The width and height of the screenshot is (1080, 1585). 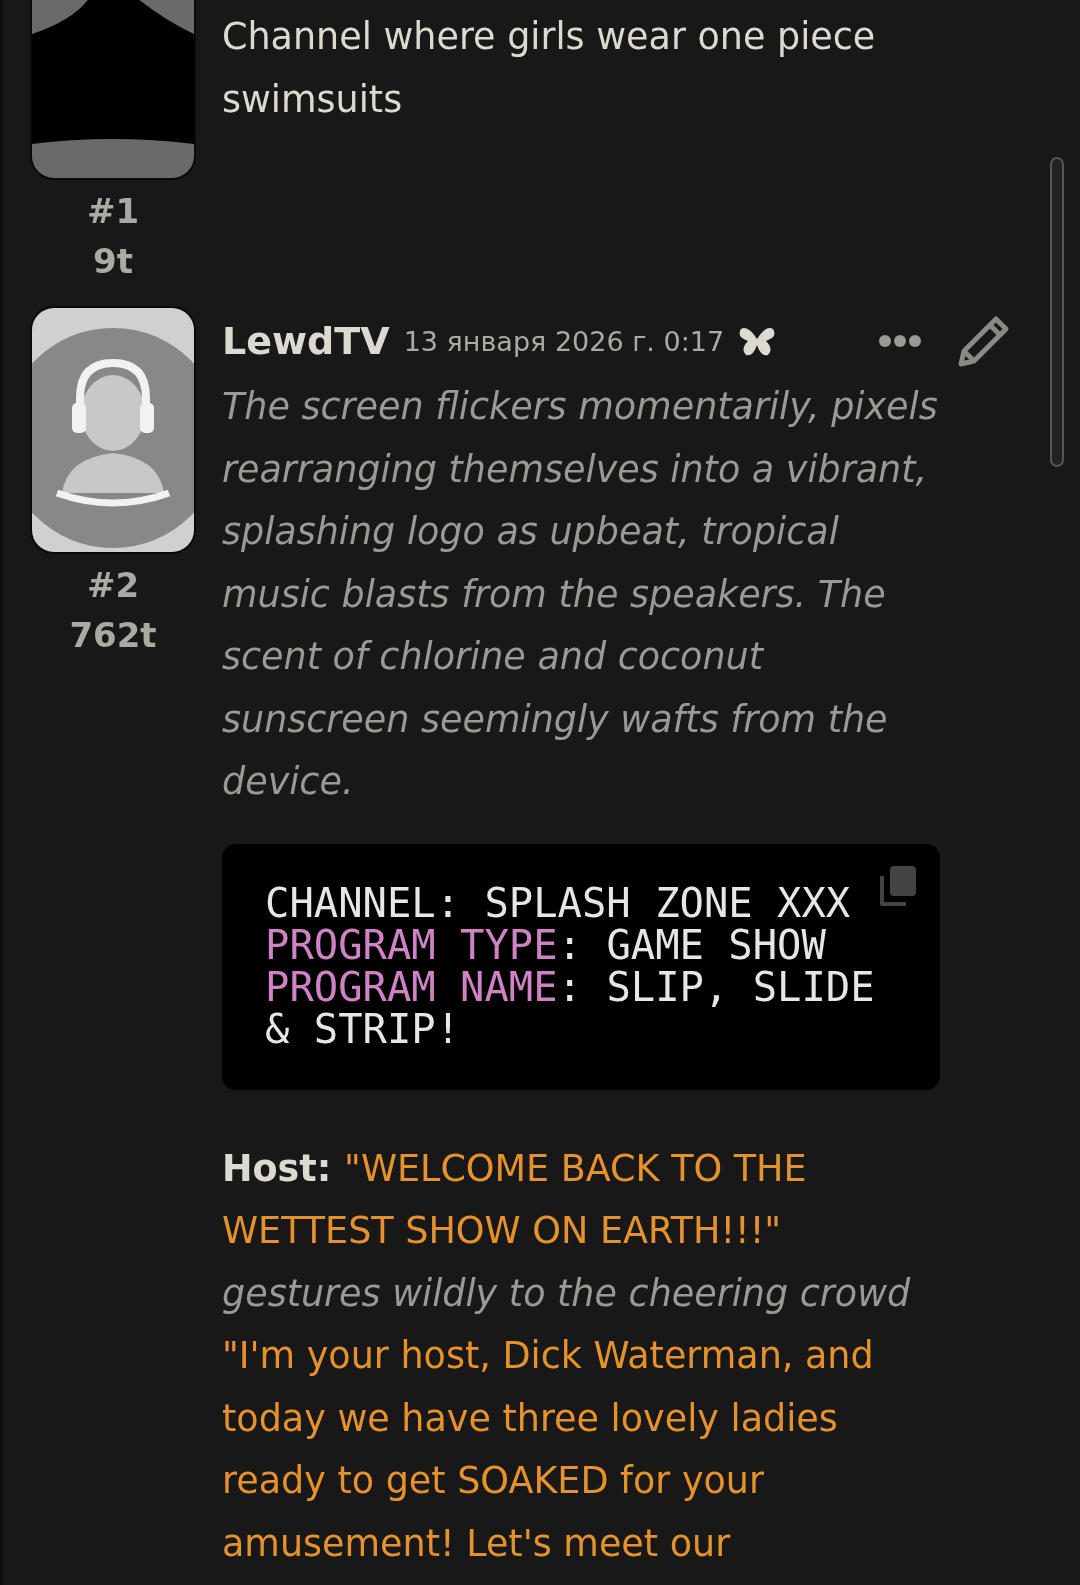 I want to click on code-line: PROGRAM TYPE: GAME SHOW, so click(x=545, y=944).